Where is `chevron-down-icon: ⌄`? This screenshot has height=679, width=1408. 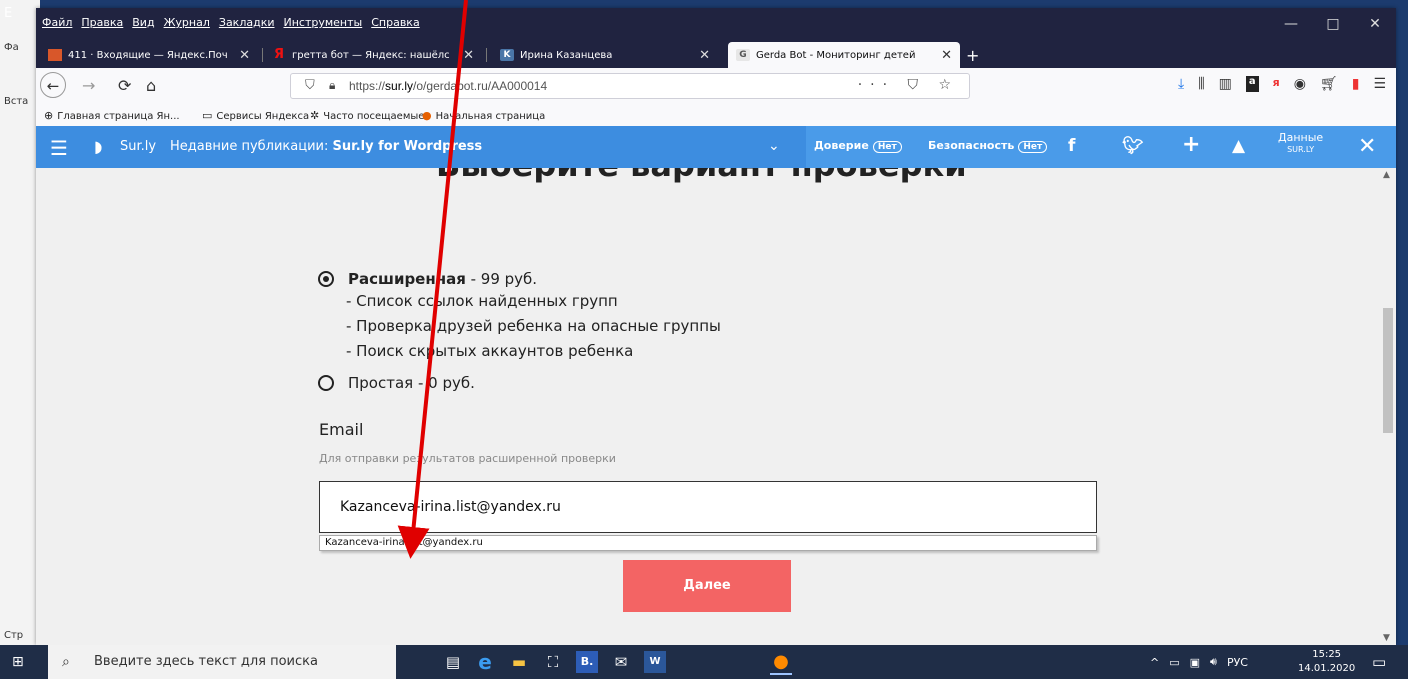 chevron-down-icon: ⌄ is located at coordinates (774, 146).